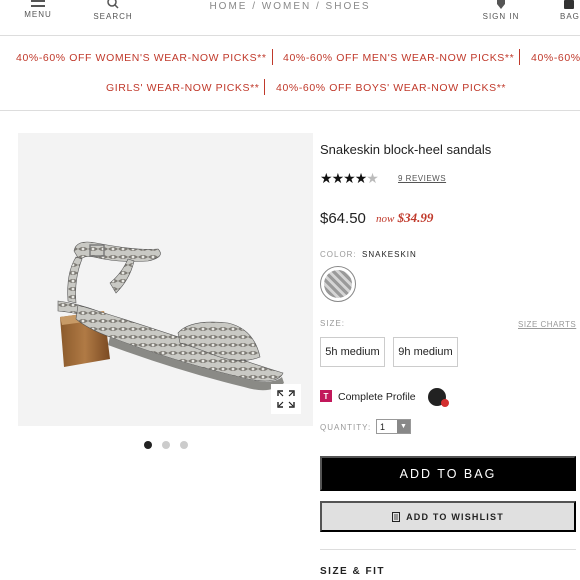 Image resolution: width=580 pixels, height=580 pixels. What do you see at coordinates (448, 549) in the screenshot?
I see `section-divider` at bounding box center [448, 549].